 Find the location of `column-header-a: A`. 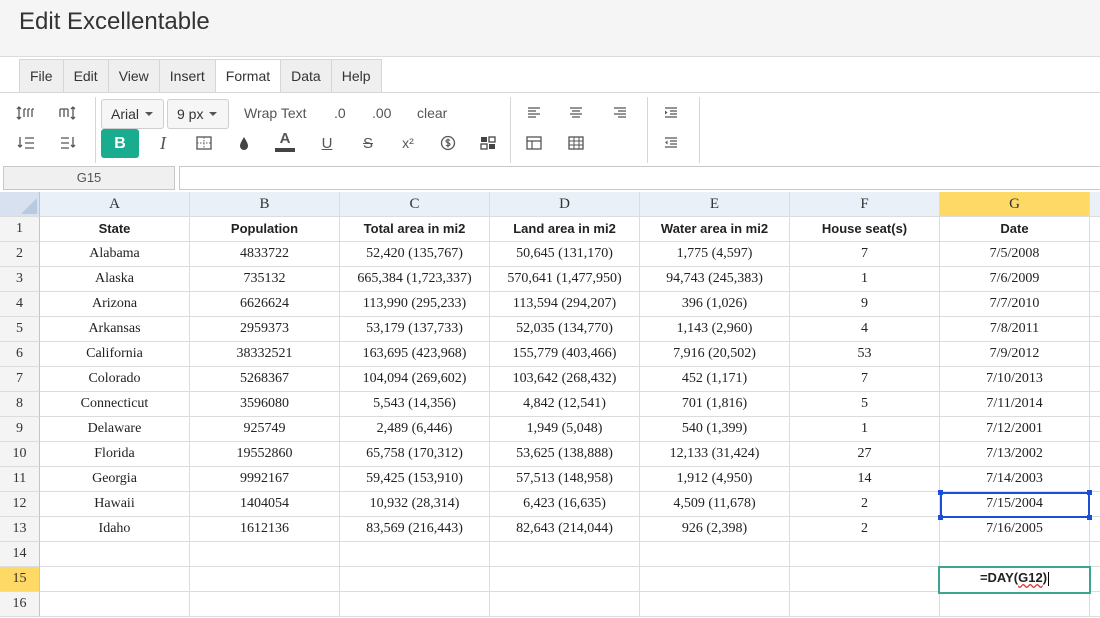

column-header-a: A is located at coordinates (115, 204).